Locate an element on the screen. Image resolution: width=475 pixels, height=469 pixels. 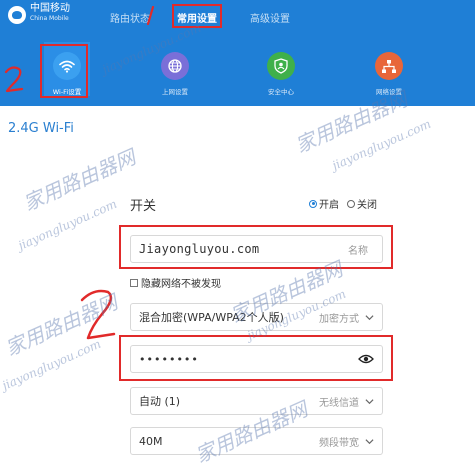
bandwidth-select: 40M 频段带宽 is located at coordinates (256, 441).